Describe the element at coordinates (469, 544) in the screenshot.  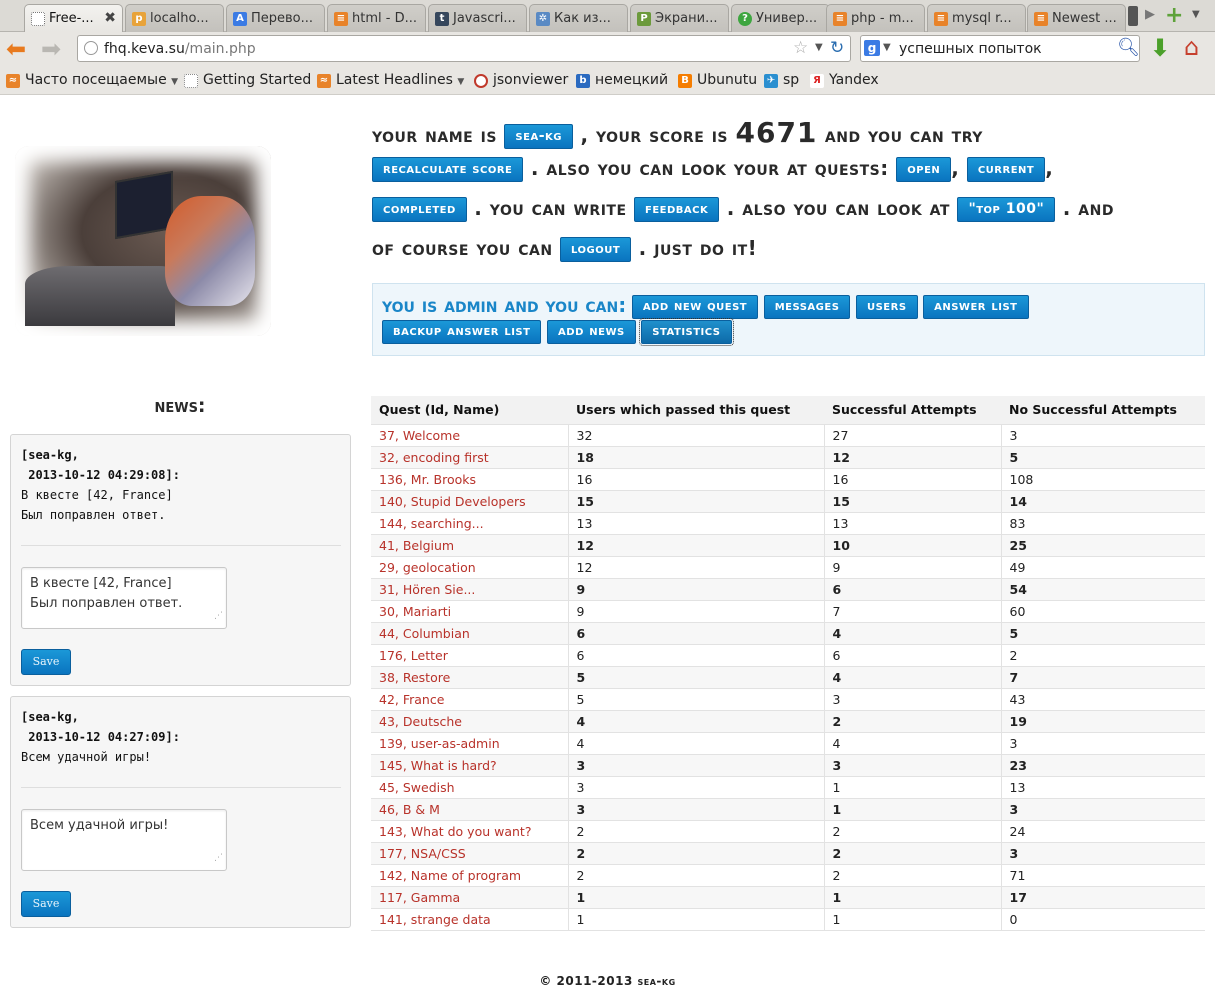
I see `quest-link: 41, Belgium` at that location.